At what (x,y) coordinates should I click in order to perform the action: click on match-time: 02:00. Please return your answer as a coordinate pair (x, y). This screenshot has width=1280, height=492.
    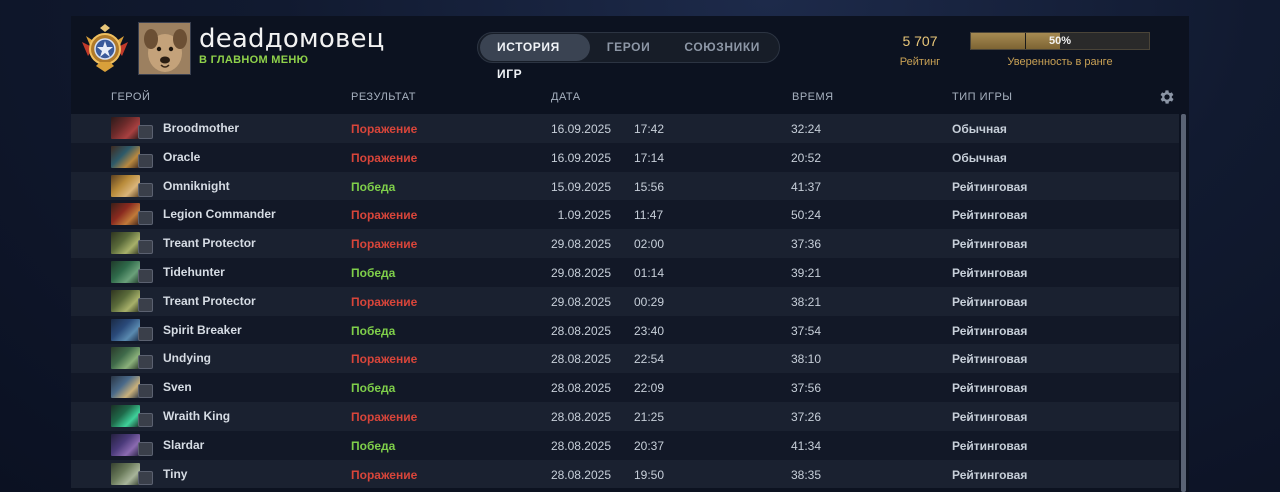
    Looking at the image, I should click on (649, 244).